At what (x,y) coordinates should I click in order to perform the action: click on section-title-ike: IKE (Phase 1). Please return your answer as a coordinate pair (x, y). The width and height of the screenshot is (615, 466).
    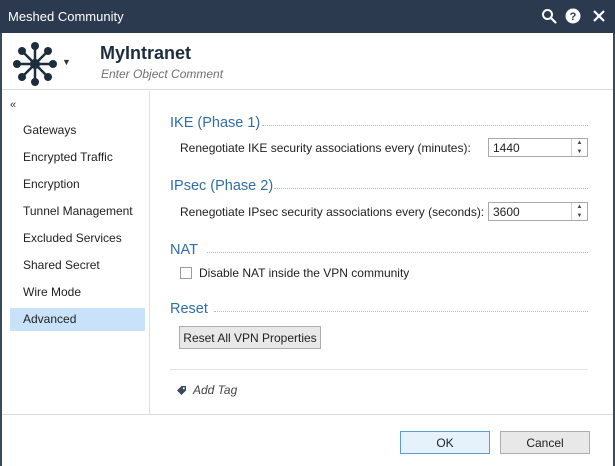
    Looking at the image, I should click on (215, 123).